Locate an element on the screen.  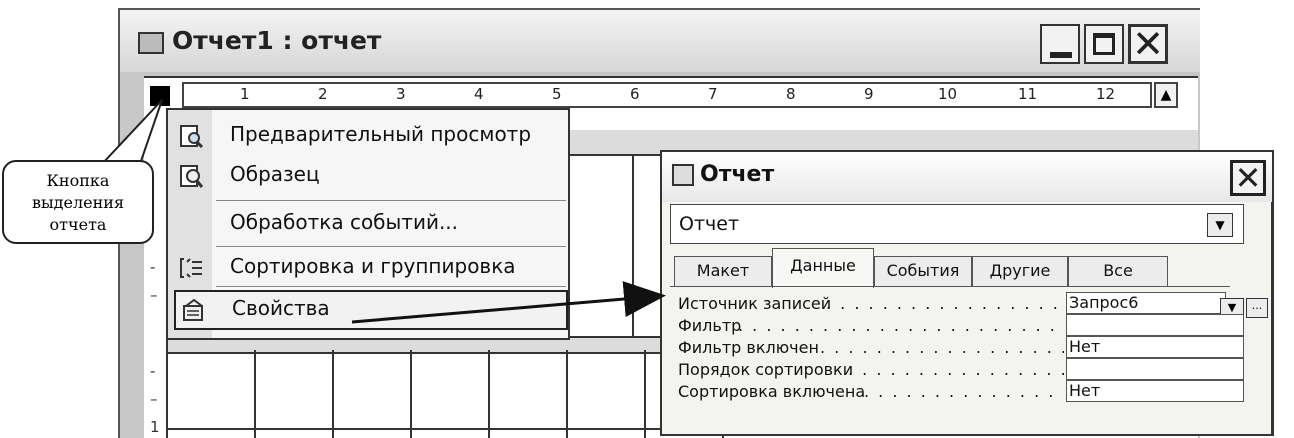
menu-item-label: Свойства is located at coordinates (281, 308).